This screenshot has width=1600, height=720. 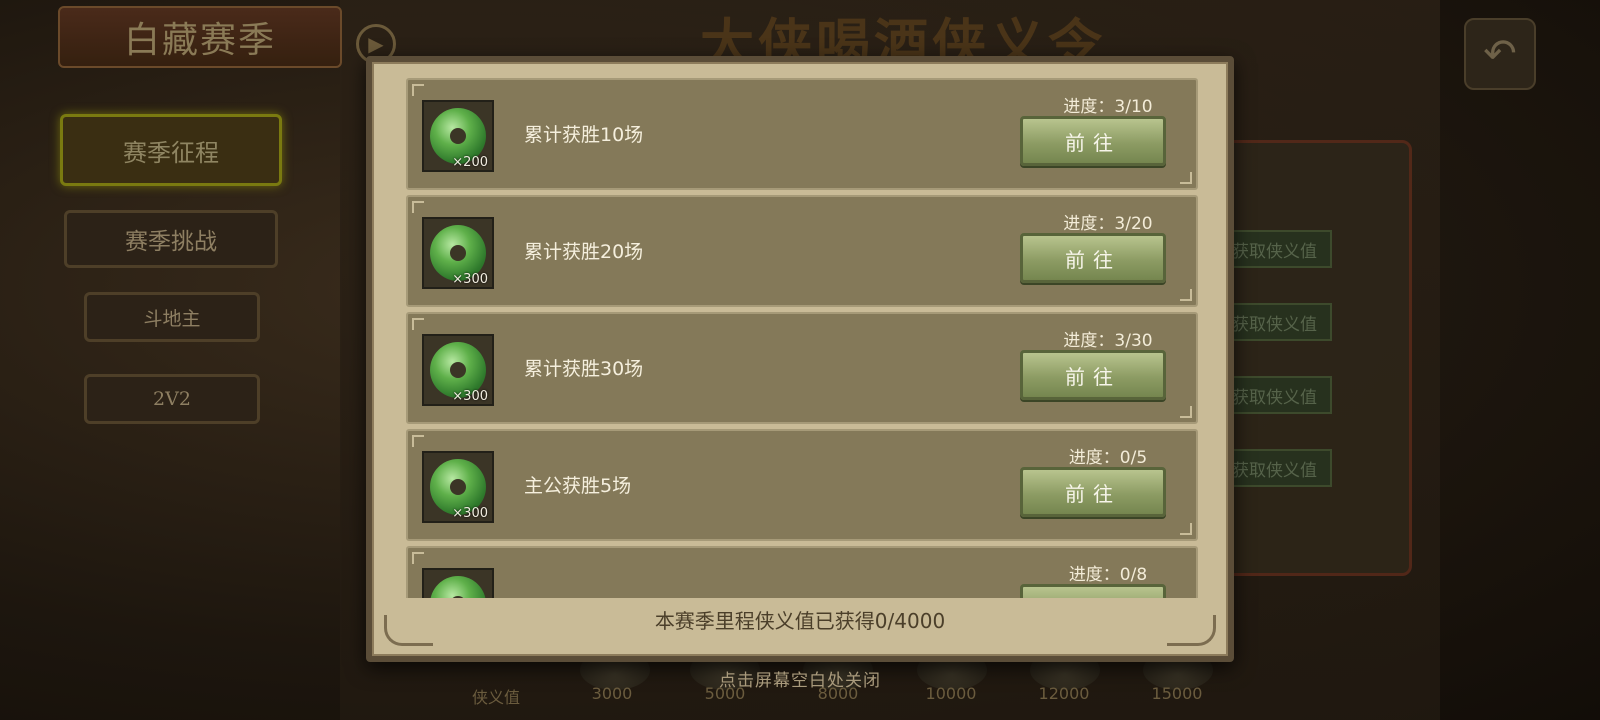 What do you see at coordinates (903, 36) in the screenshot?
I see `event-title: 大侠喝酒侠义令` at bounding box center [903, 36].